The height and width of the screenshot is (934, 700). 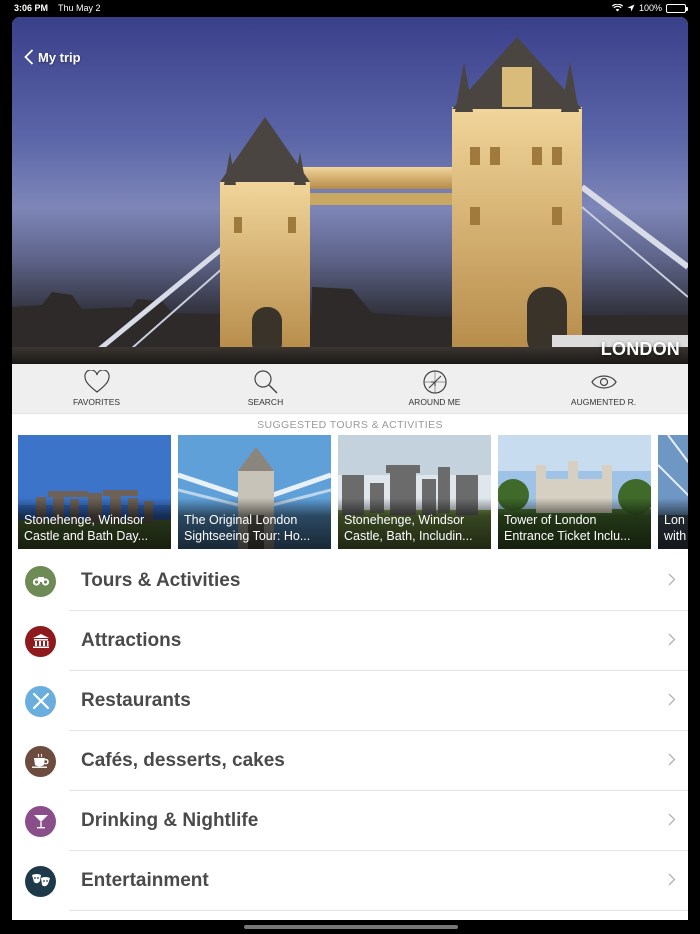 What do you see at coordinates (40, 881) in the screenshot?
I see `theater-masks-icon` at bounding box center [40, 881].